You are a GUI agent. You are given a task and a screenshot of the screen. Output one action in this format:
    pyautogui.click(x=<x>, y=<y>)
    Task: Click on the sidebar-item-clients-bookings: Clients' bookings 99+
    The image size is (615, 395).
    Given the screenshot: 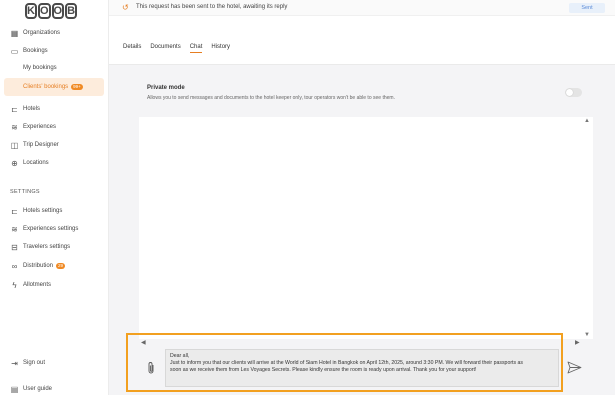 What is the action you would take?
    pyautogui.click(x=54, y=87)
    